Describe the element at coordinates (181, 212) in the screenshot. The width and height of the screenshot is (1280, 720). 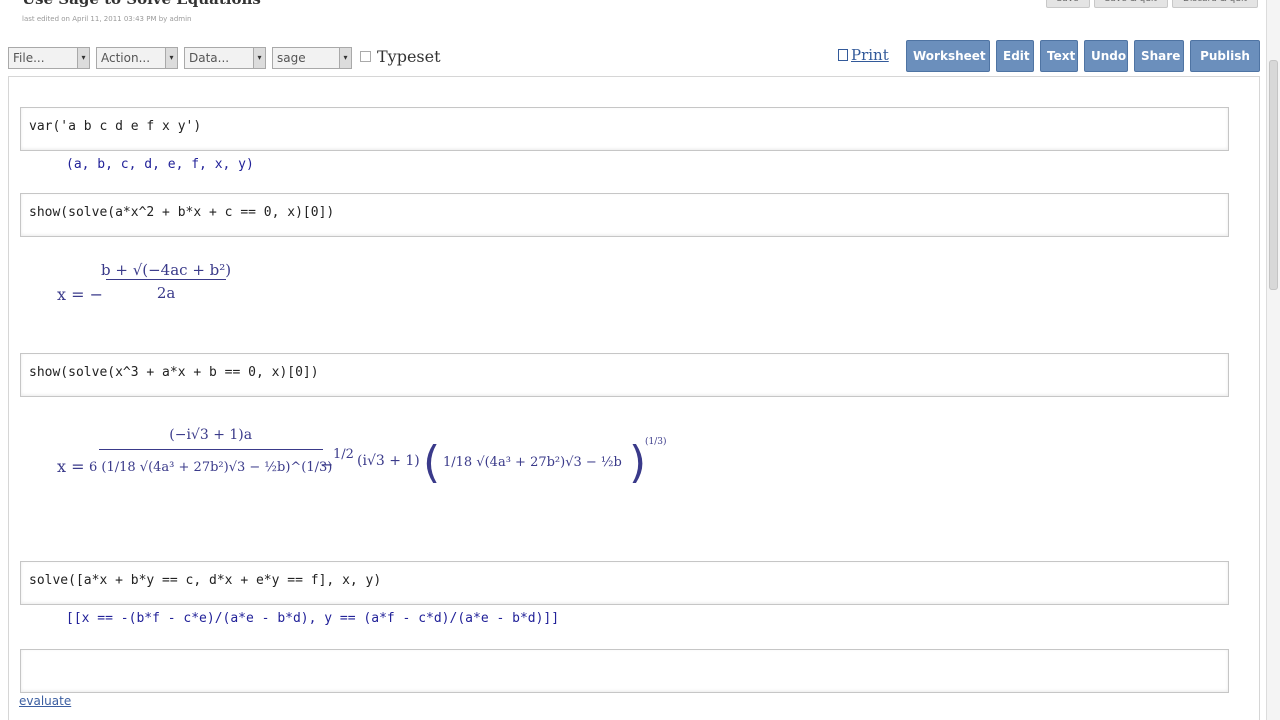
I see `cell-code: show(solve(a*x^2 + b*x + c == 0, x)[0])` at that location.